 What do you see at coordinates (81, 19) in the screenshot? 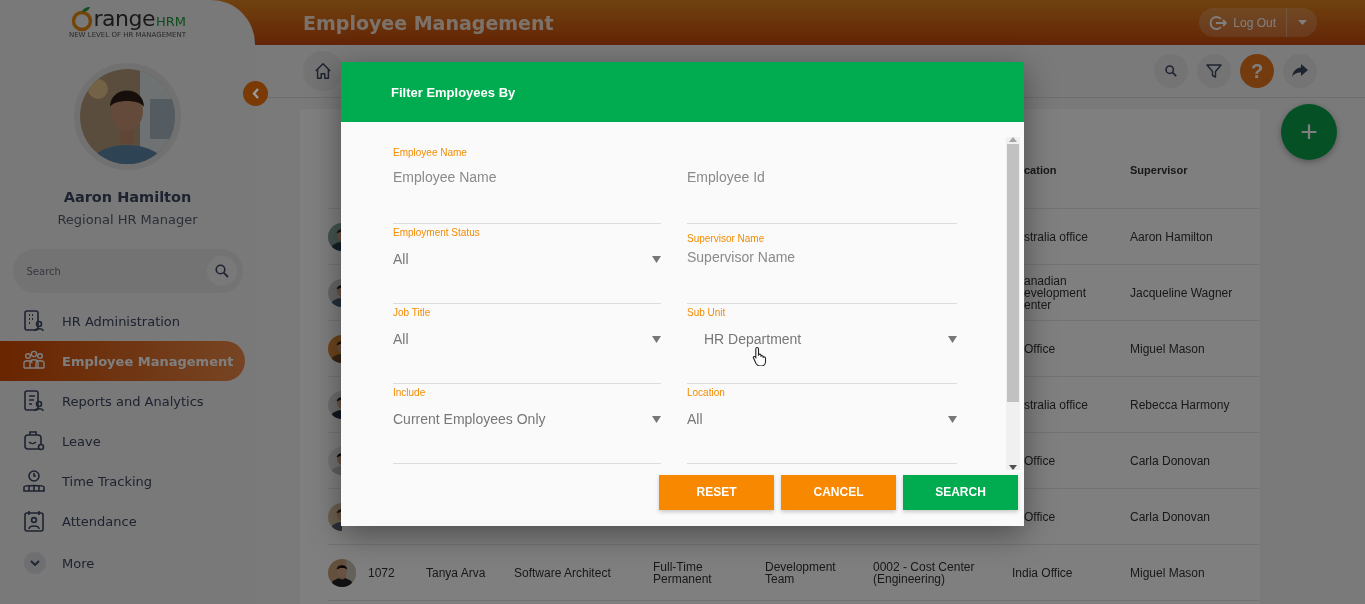
I see `fruit-logo-icon` at bounding box center [81, 19].